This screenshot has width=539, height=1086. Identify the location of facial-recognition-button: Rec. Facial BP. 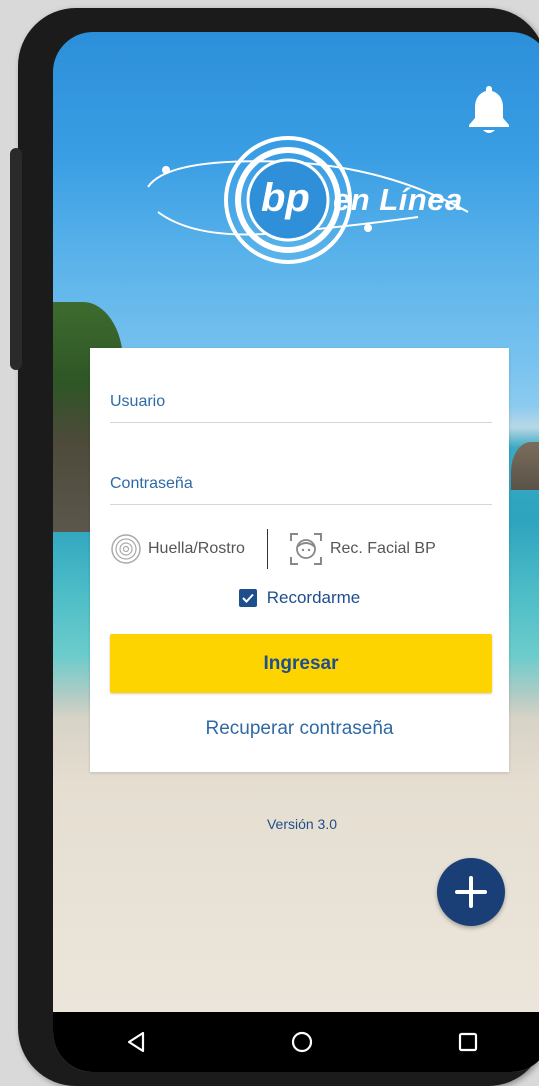
(362, 549).